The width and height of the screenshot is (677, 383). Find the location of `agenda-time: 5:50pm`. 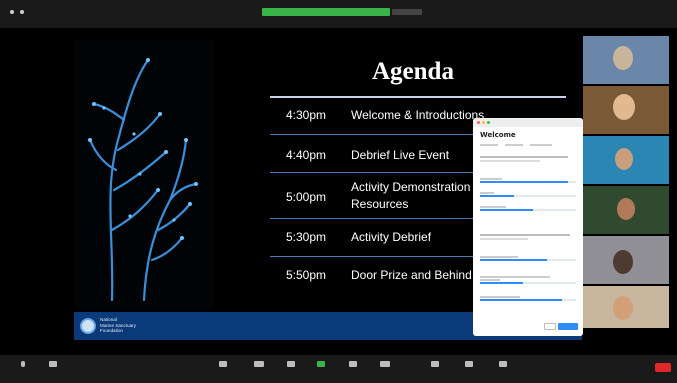

agenda-time: 5:50pm is located at coordinates (306, 275).